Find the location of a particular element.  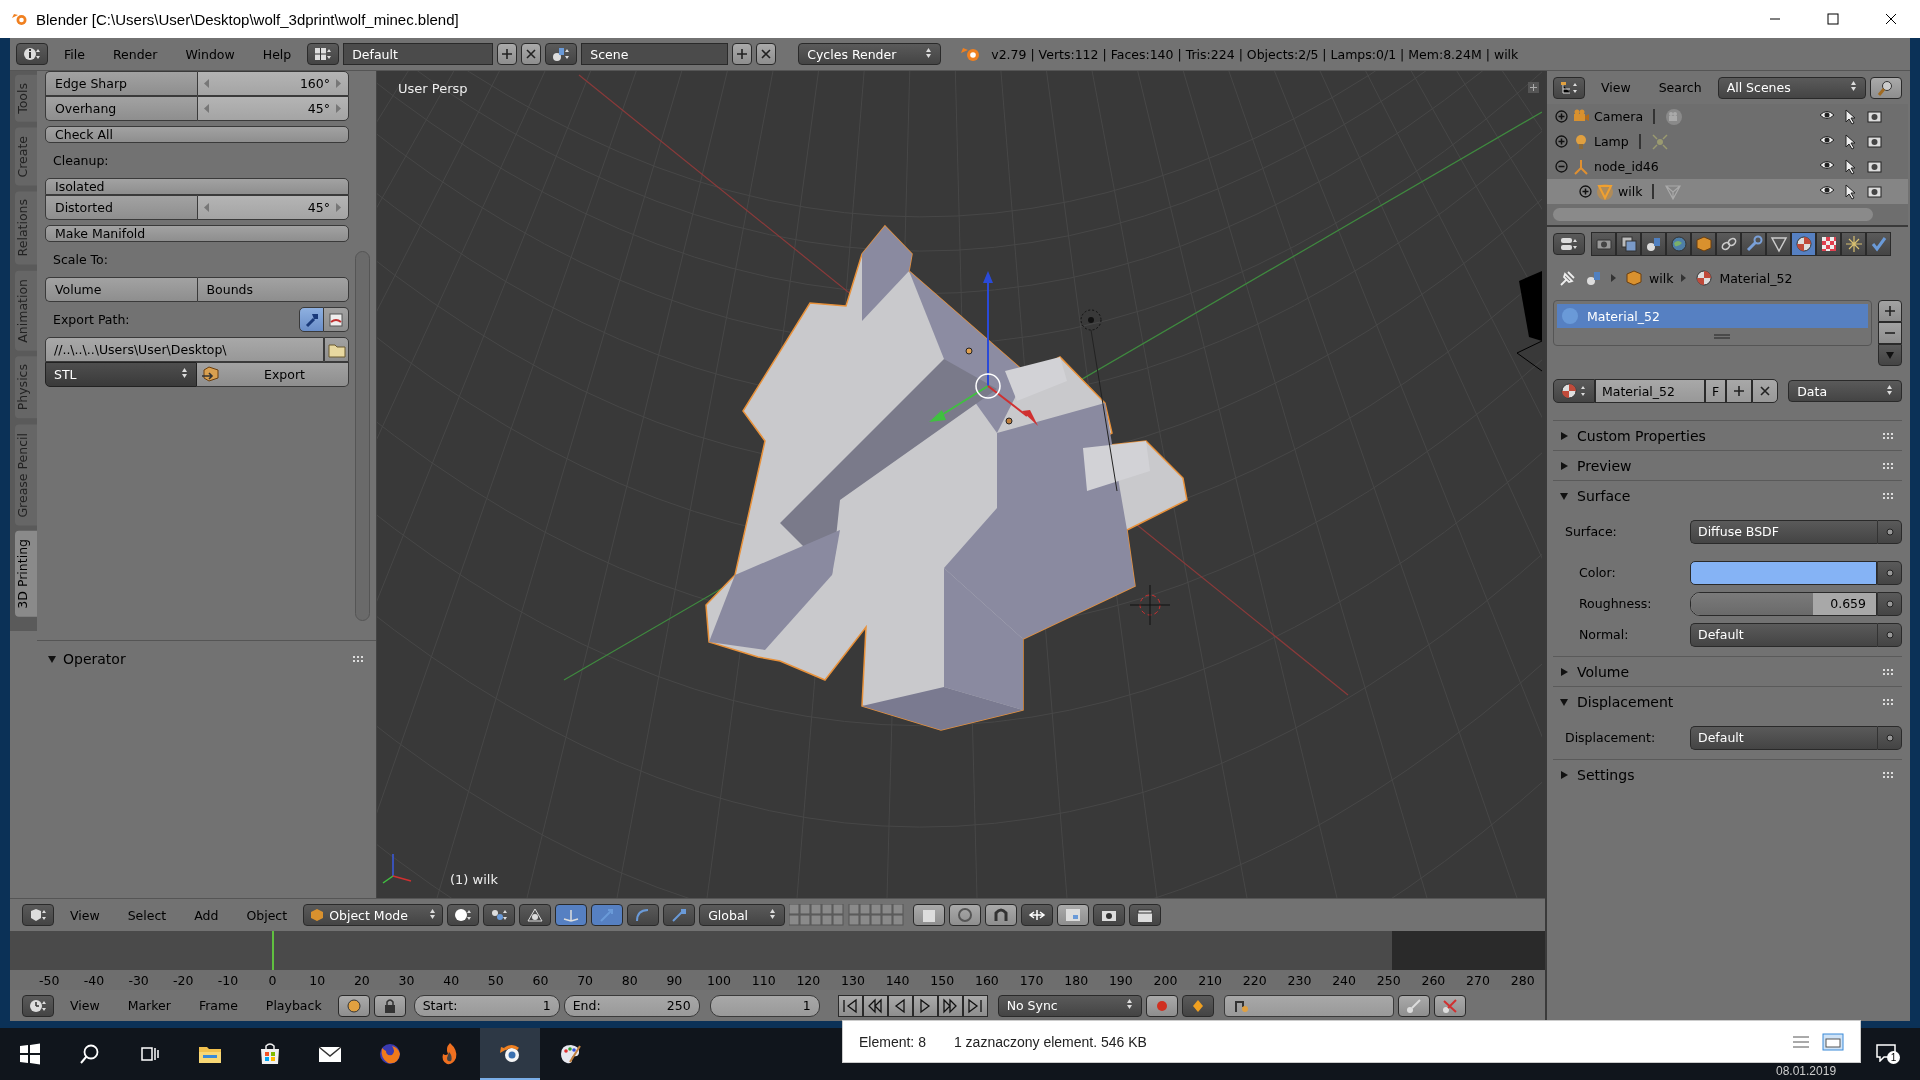

menu-item: Marker is located at coordinates (149, 1005).